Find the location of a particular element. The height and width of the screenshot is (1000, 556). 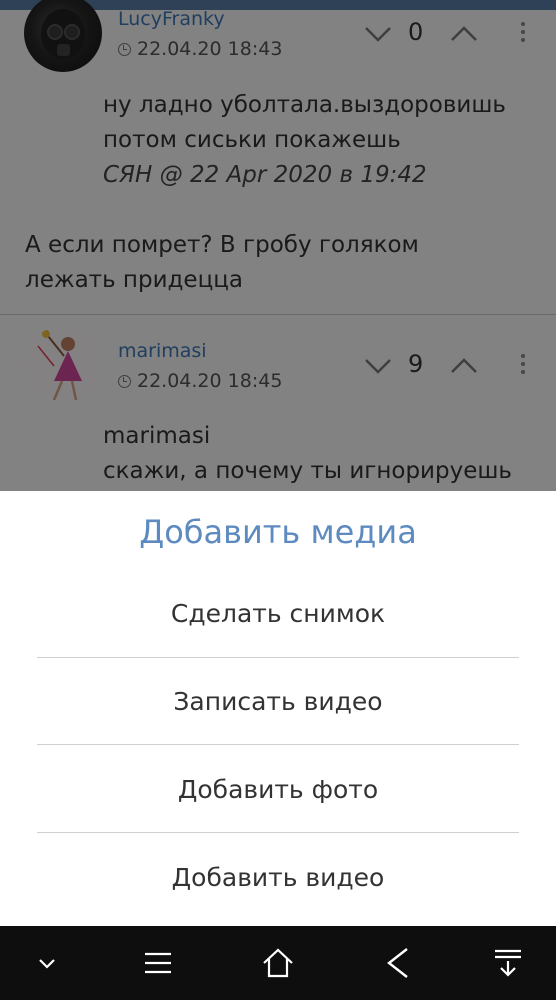

download-icon is located at coordinates (508, 963).